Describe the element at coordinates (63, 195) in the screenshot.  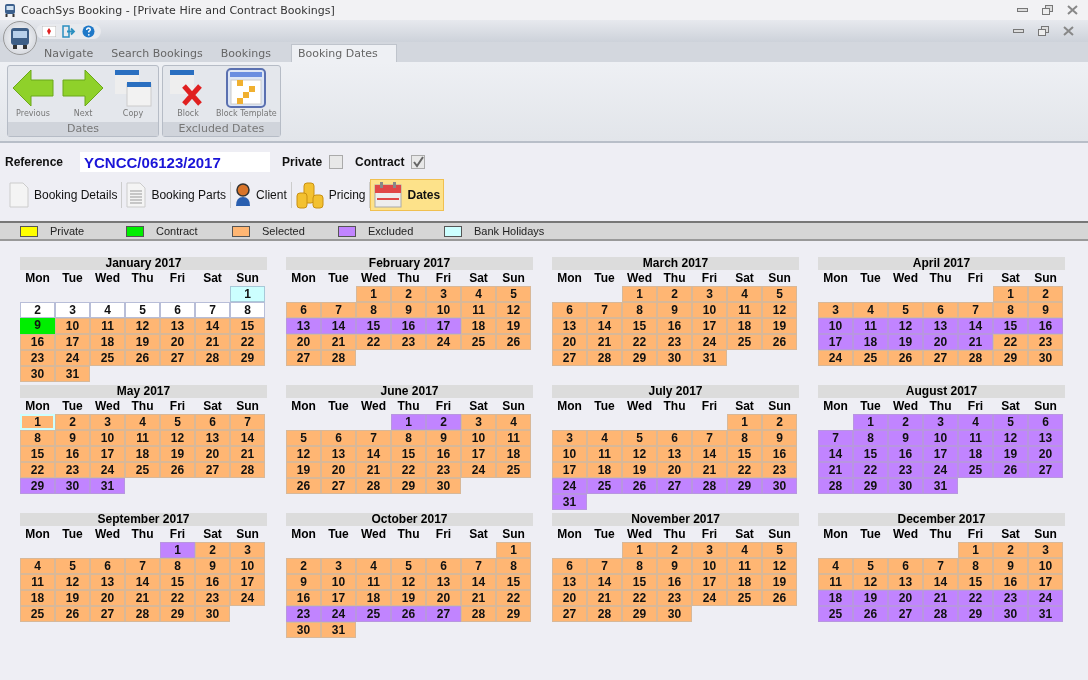
I see `section-tab: Booking Details` at that location.